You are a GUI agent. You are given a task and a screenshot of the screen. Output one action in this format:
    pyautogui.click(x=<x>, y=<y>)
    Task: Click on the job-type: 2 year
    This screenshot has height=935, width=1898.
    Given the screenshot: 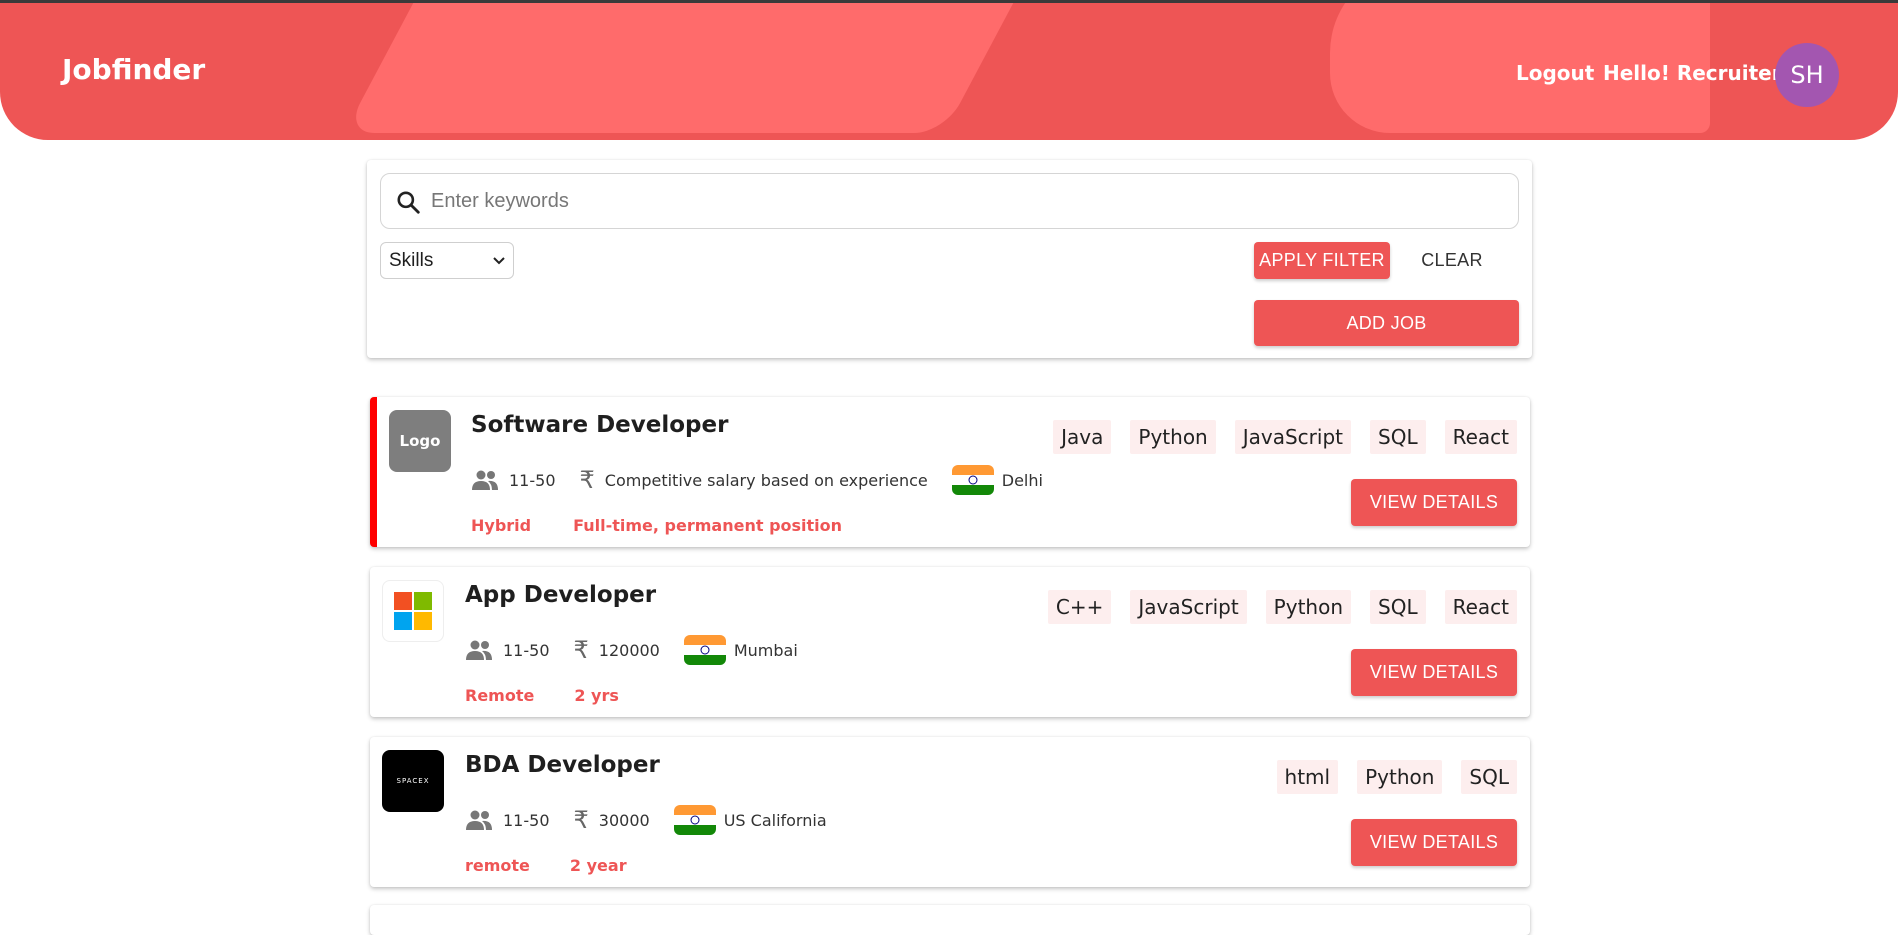 What is the action you would take?
    pyautogui.click(x=598, y=865)
    